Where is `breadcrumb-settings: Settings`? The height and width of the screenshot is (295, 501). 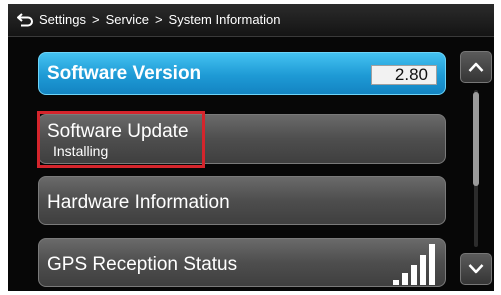
breadcrumb-settings: Settings is located at coordinates (62, 19).